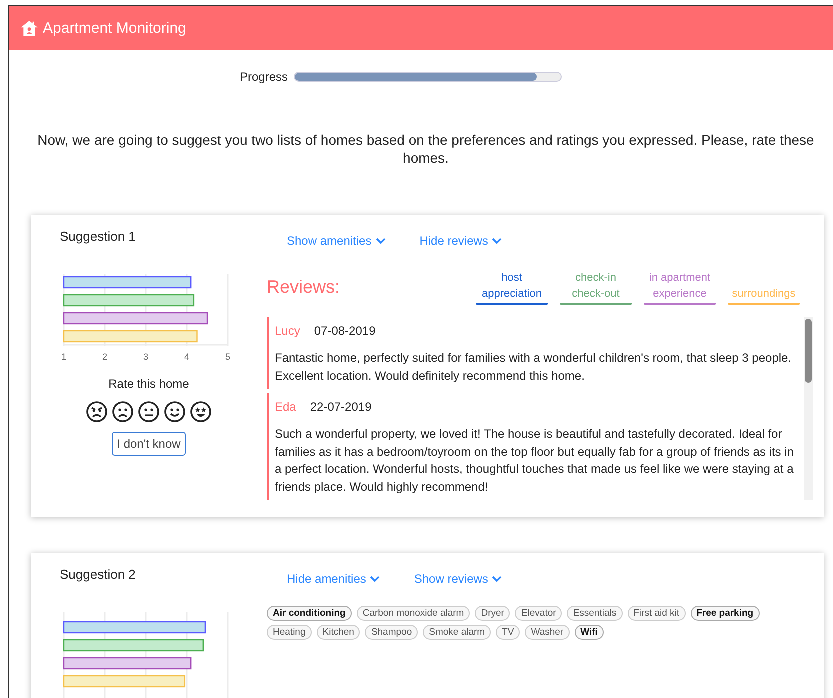 The image size is (833, 698). I want to click on axis-tick-label: 1, so click(64, 357).